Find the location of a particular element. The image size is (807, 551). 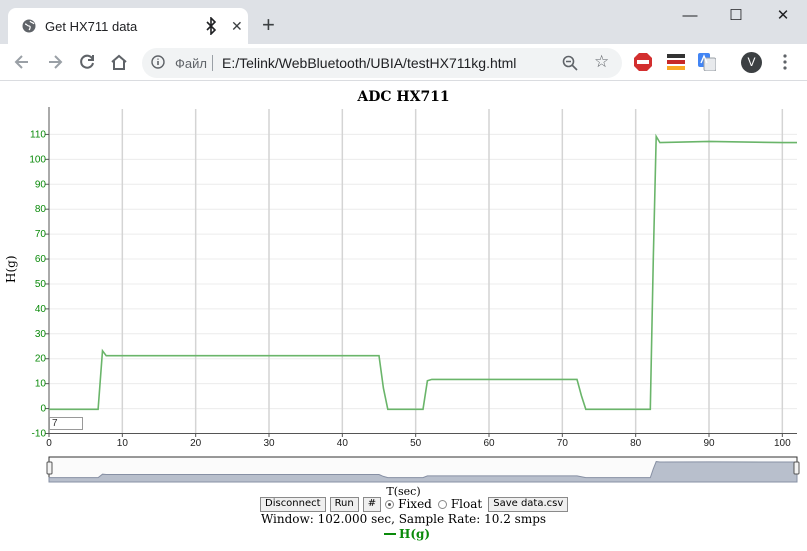

home-icon is located at coordinates (119, 62).